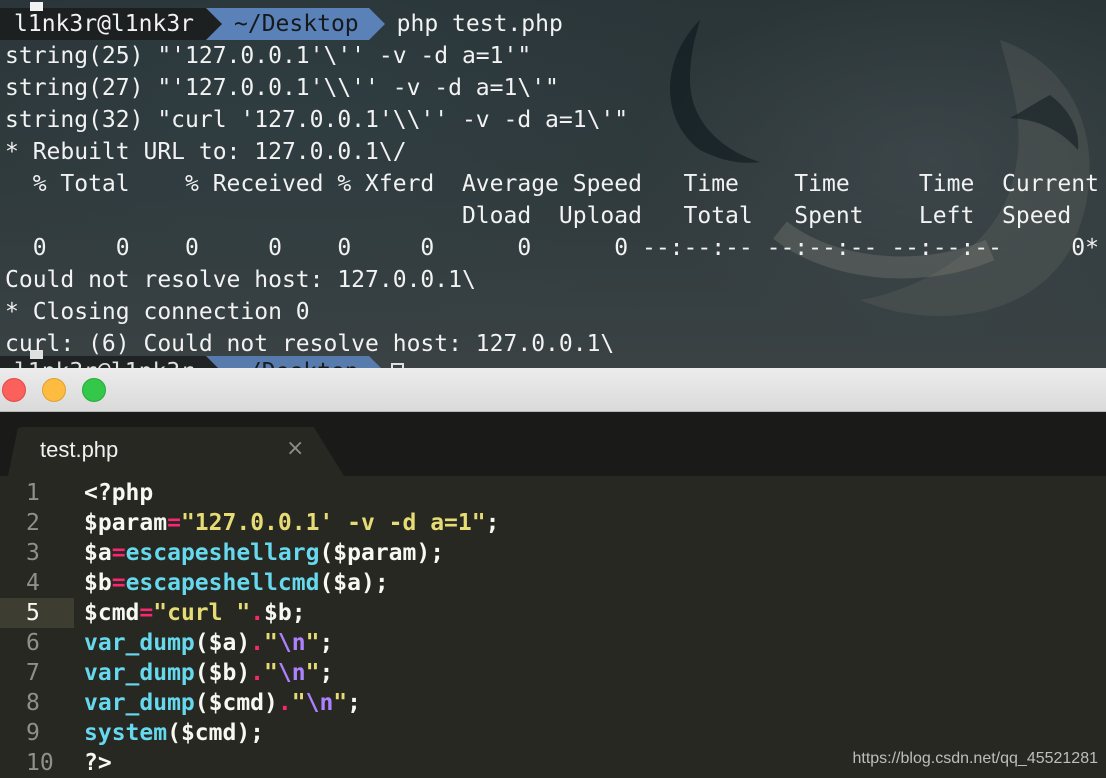  Describe the element at coordinates (553, 523) in the screenshot. I see `code-line: 2 $param="127.0.0.1' -v -d a=1";` at that location.